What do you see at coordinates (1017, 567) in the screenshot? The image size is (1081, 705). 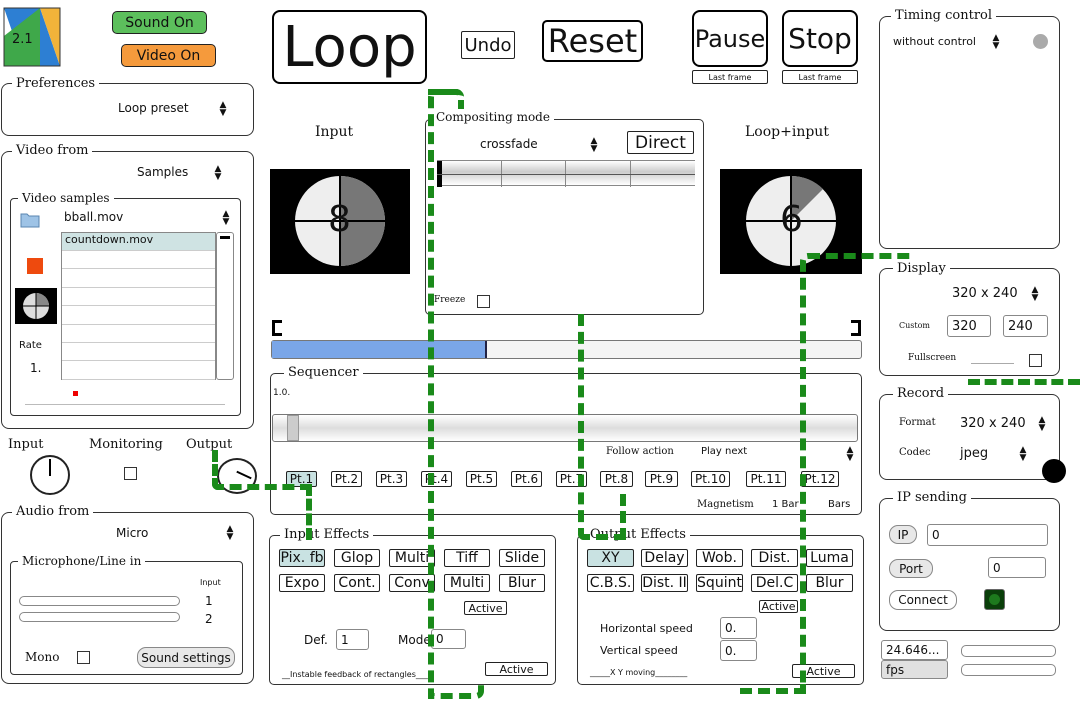 I see `port-input: 0` at bounding box center [1017, 567].